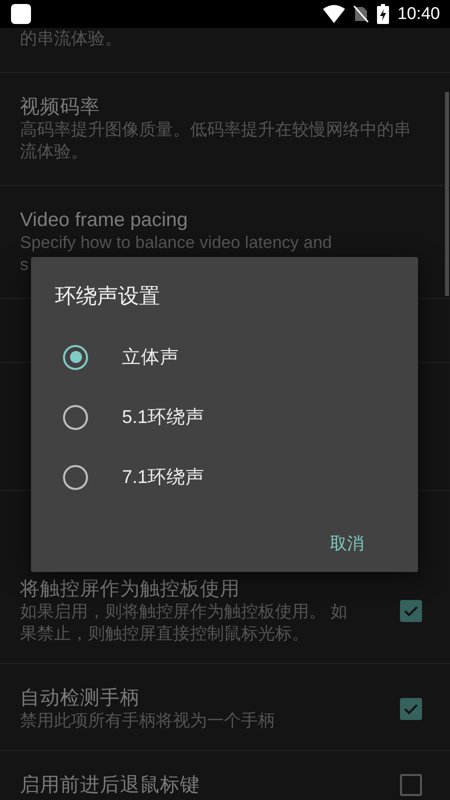  I want to click on radio-option: 5.1环绕声, so click(224, 417).